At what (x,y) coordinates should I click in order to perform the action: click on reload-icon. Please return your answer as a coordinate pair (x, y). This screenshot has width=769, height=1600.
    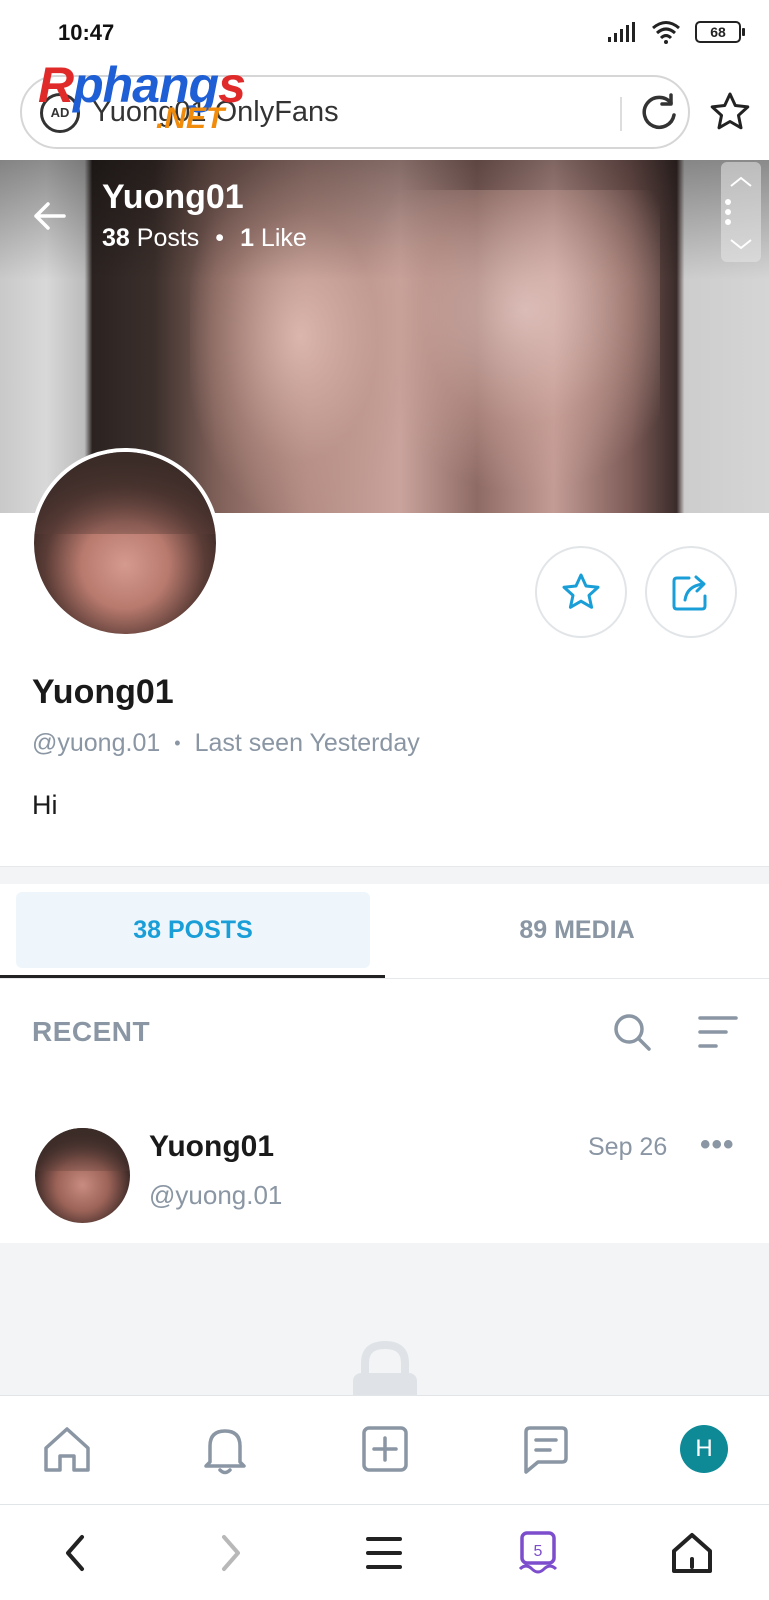
    Looking at the image, I should click on (659, 113).